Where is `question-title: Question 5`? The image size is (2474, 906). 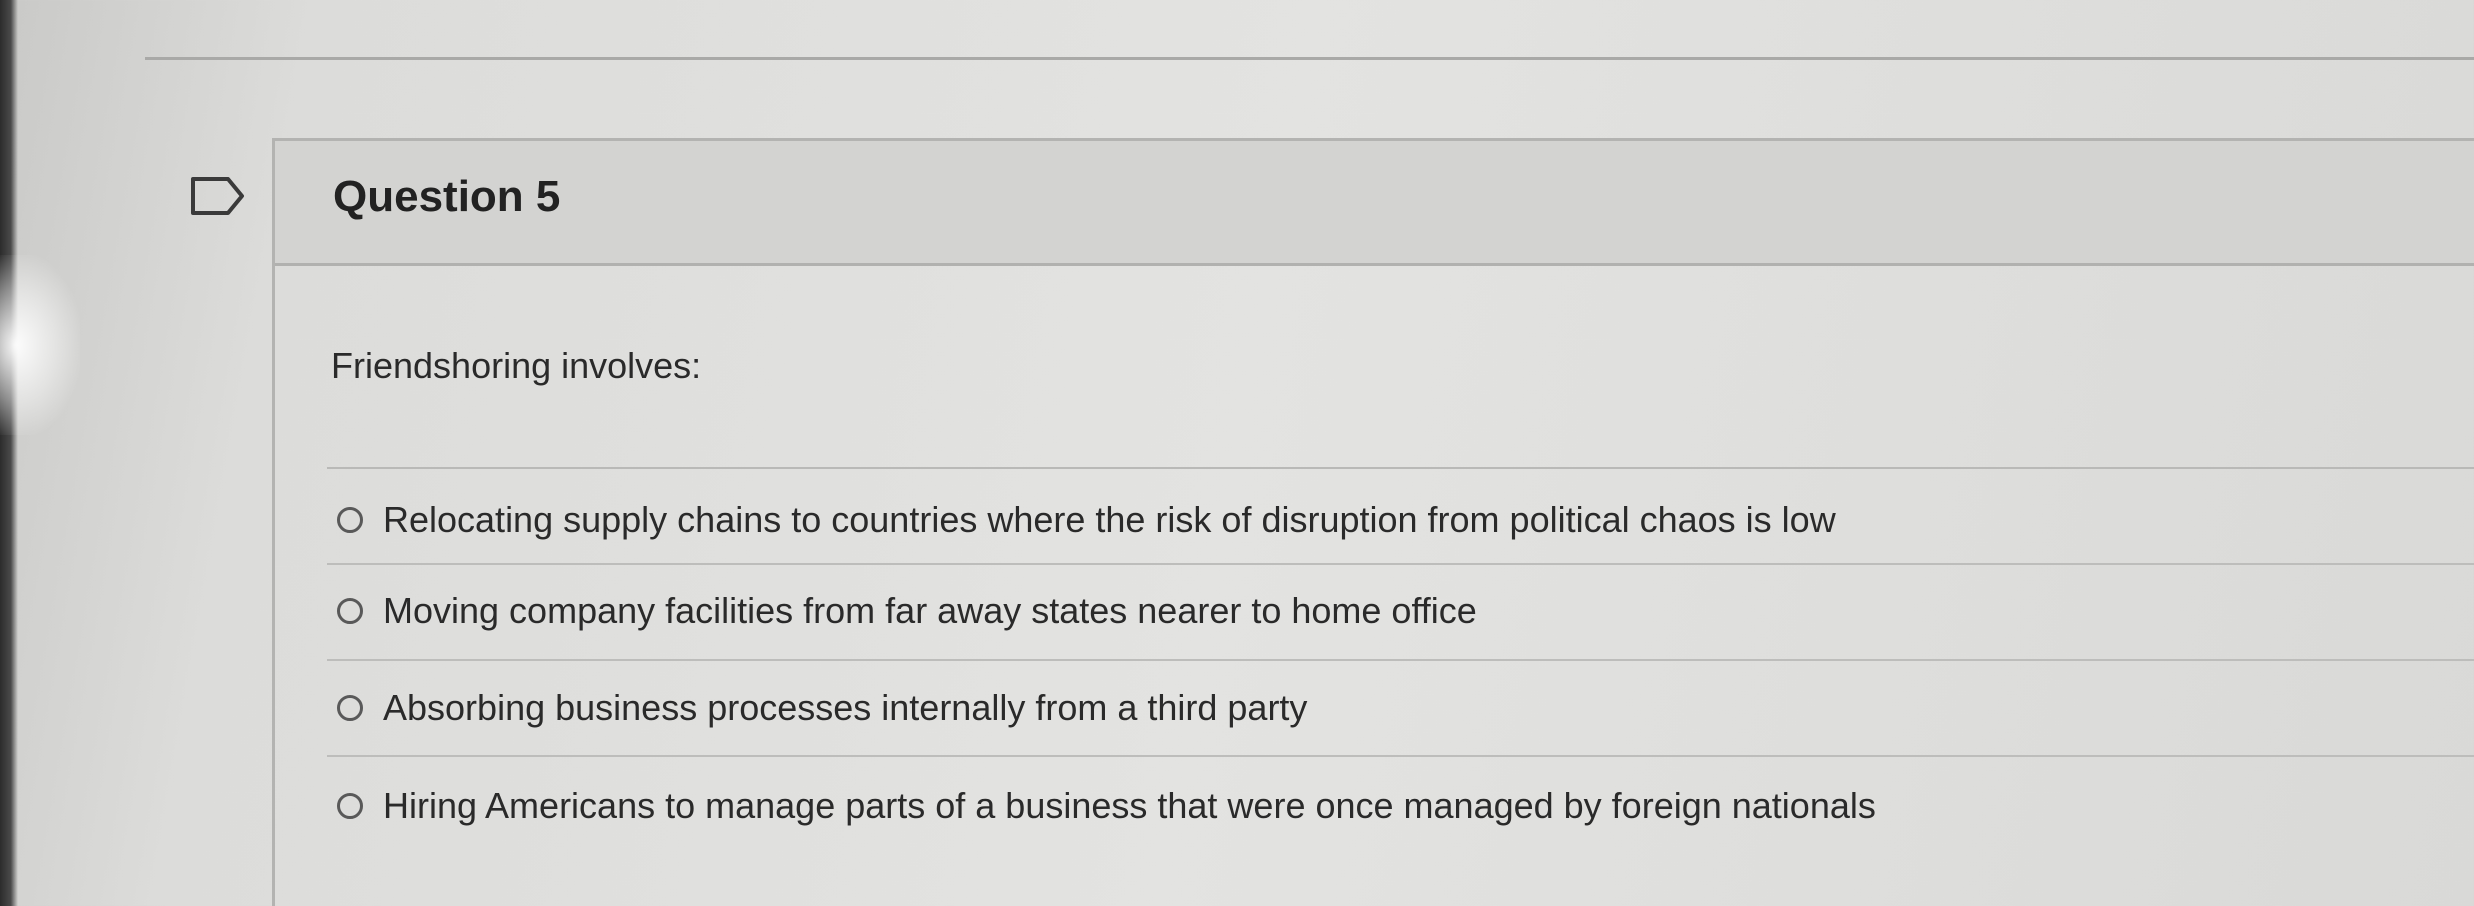 question-title: Question 5 is located at coordinates (447, 196).